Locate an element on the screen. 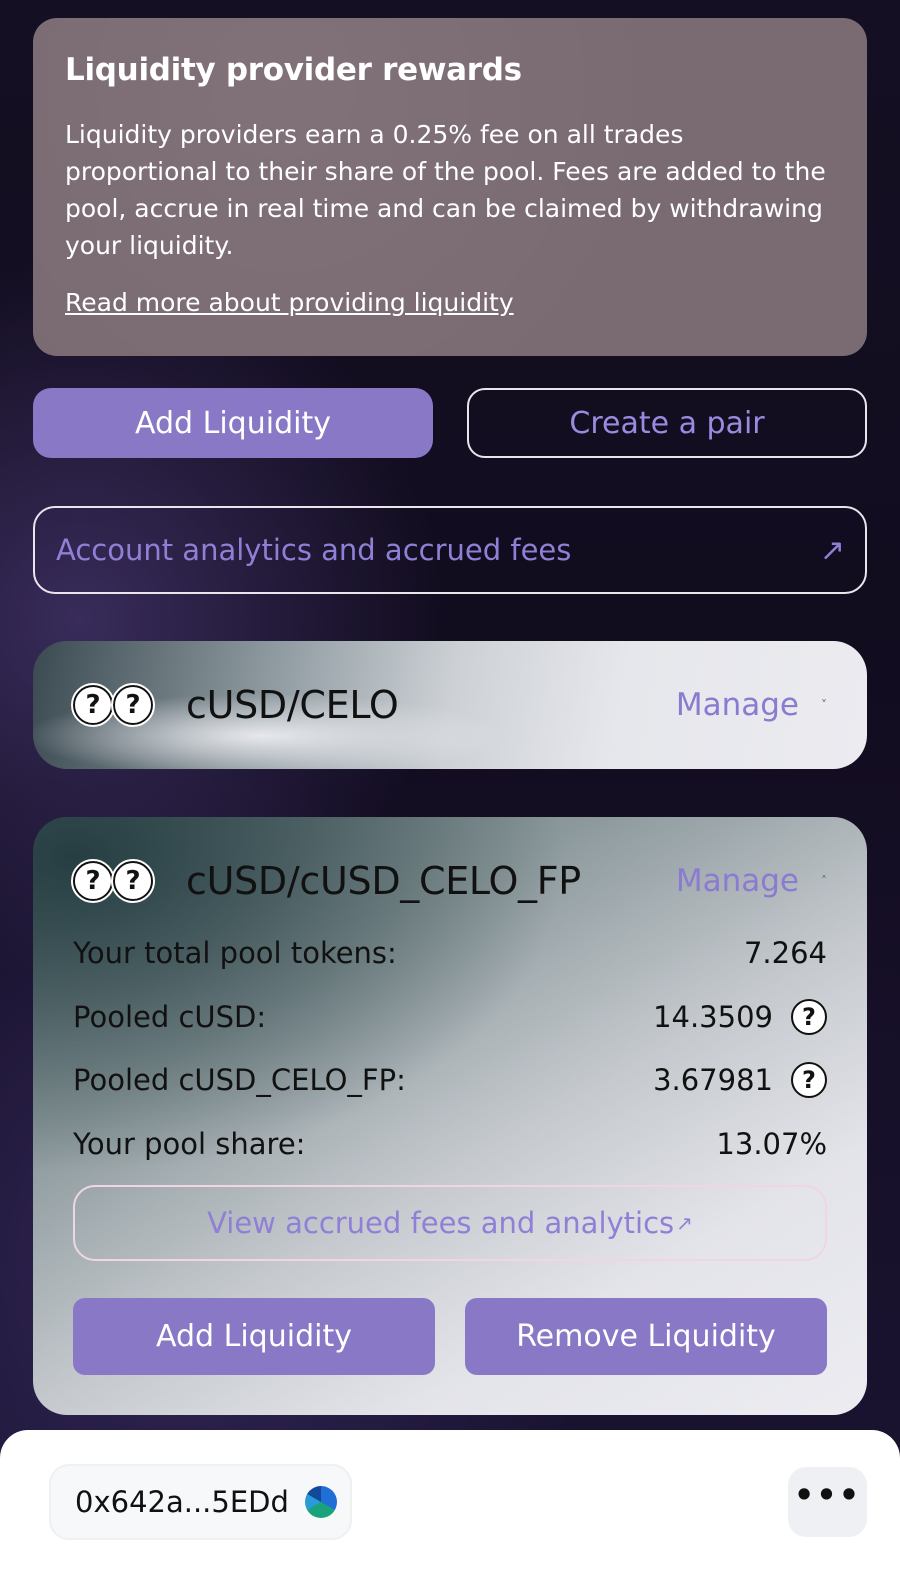 The height and width of the screenshot is (1572, 900). more-dots-icon: ••• is located at coordinates (827, 1495).